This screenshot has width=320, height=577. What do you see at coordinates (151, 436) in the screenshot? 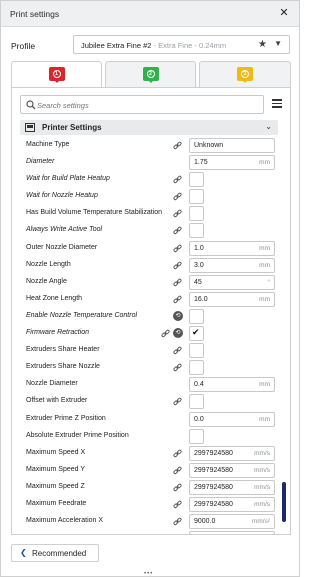
I see `setting-row: Absolute Extruder Prime Position` at bounding box center [151, 436].